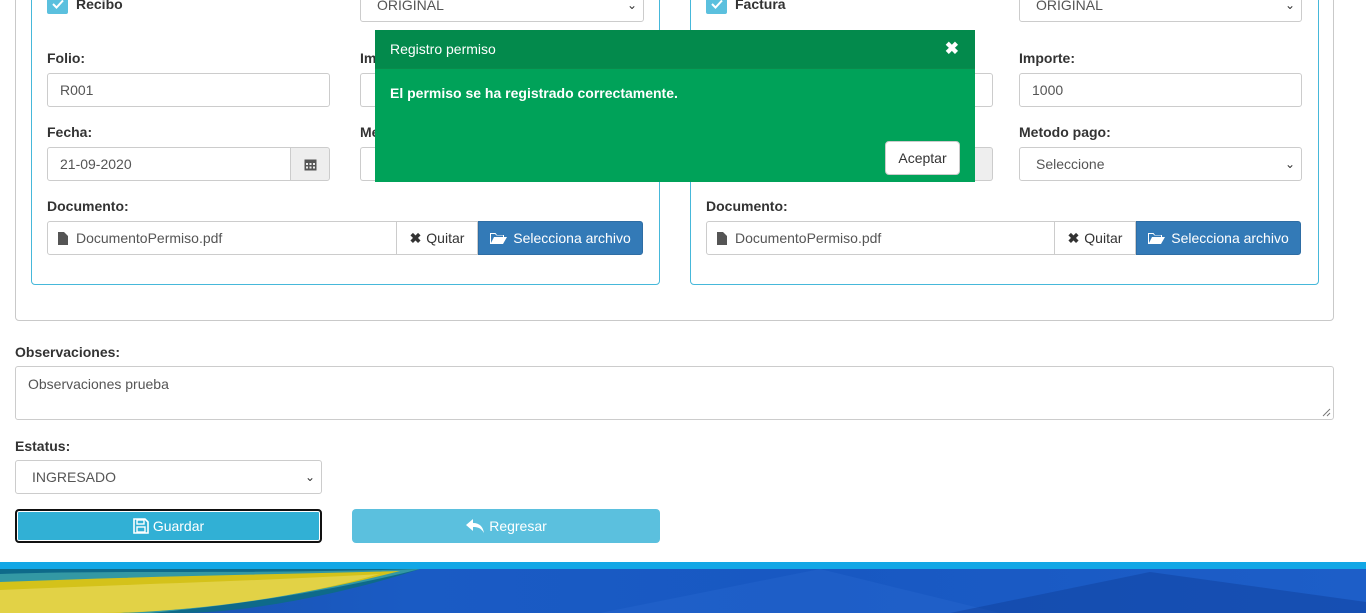  I want to click on footer-swoosh-graphic, so click(683, 591).